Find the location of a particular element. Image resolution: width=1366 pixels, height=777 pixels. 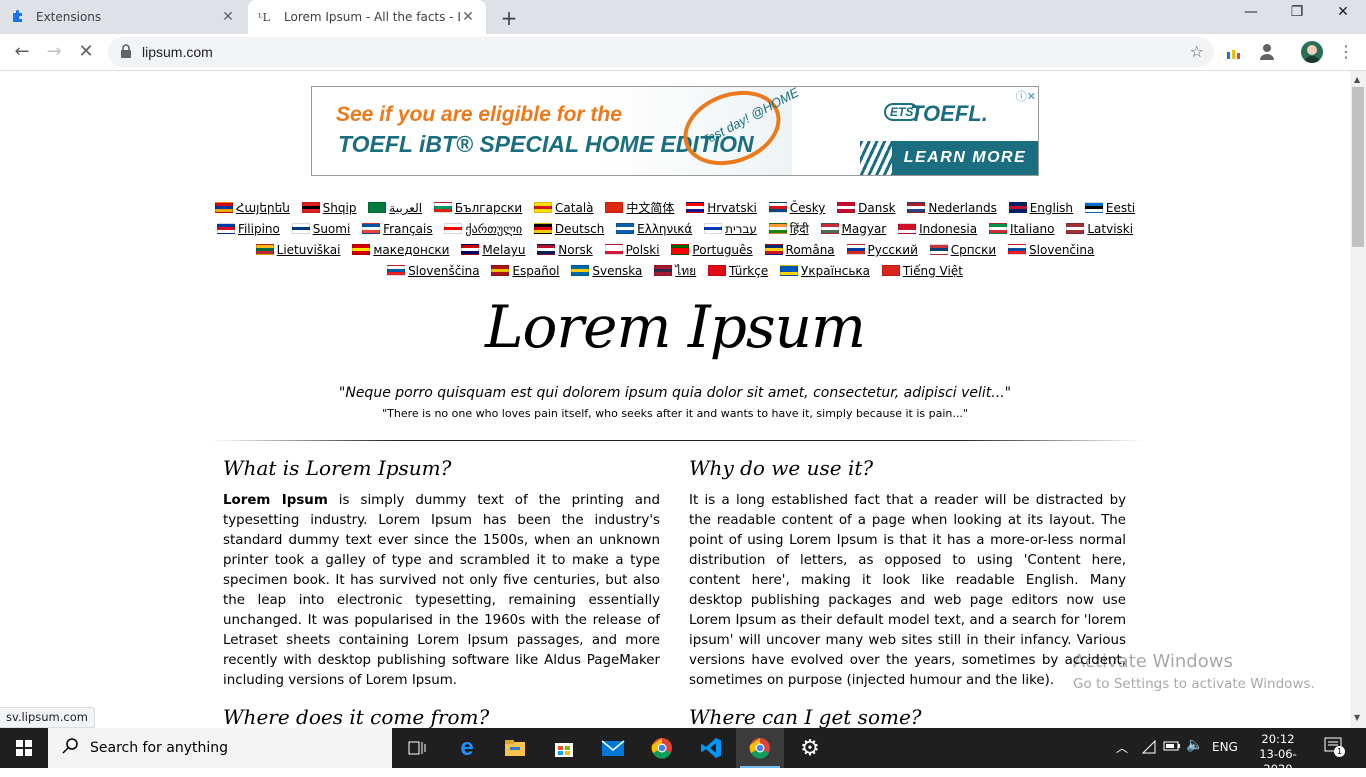

language-name: Tiếng Việt is located at coordinates (933, 271).